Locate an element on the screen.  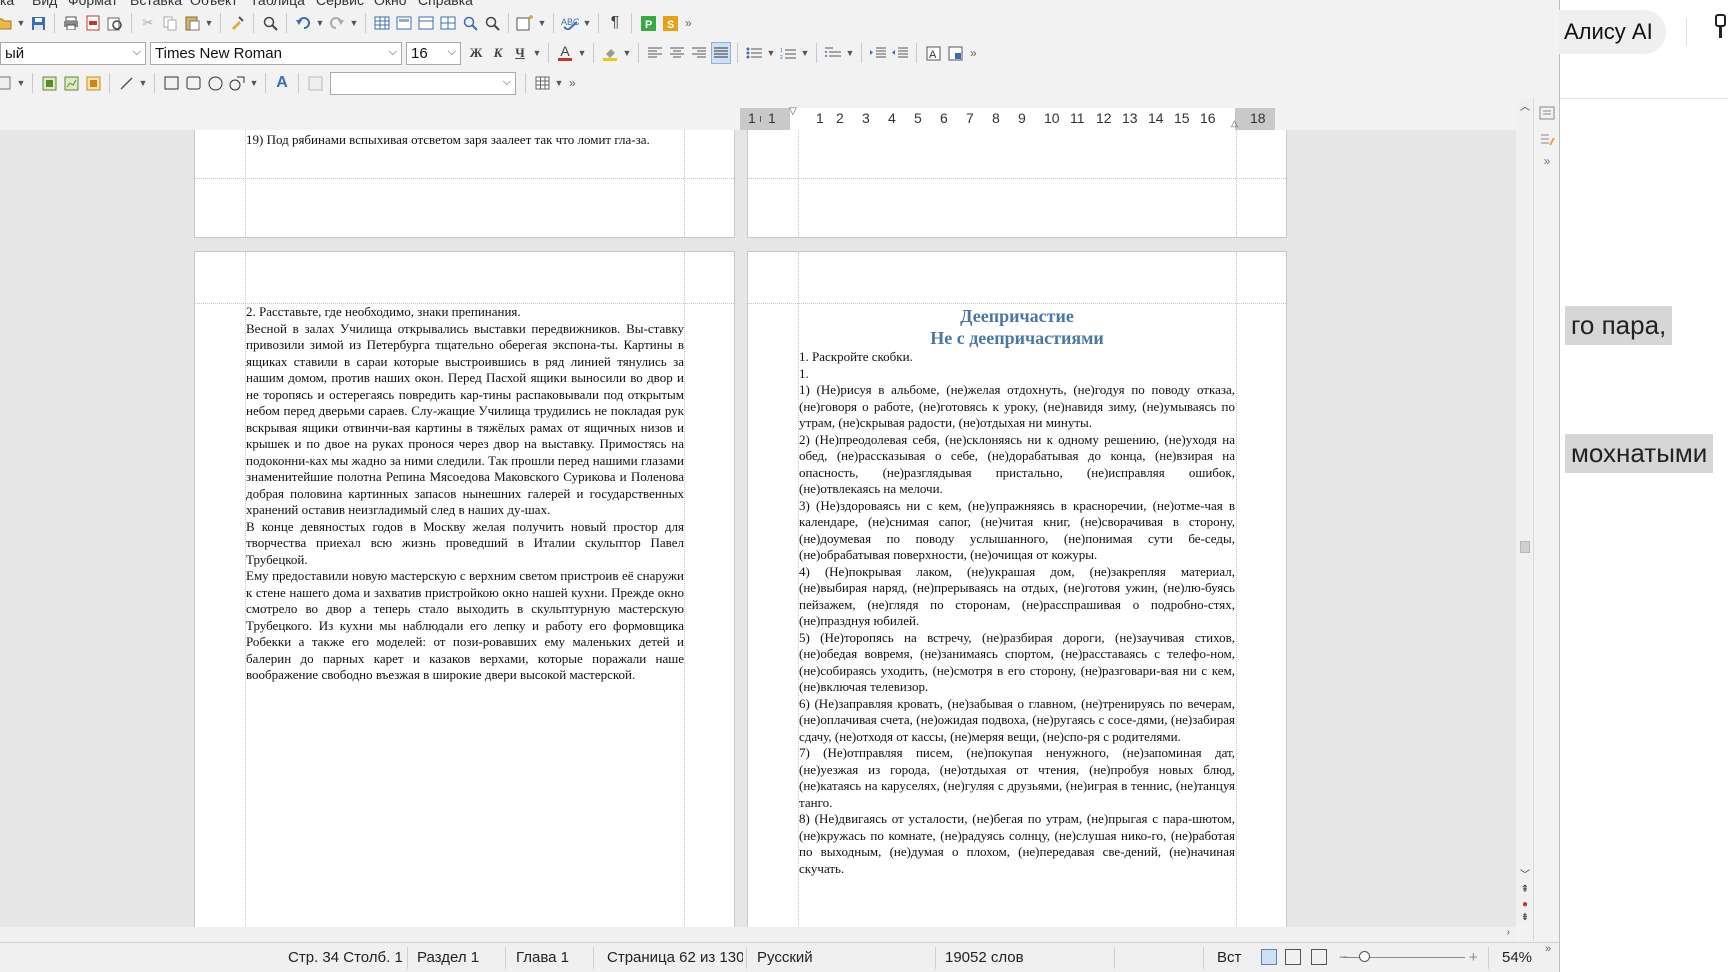
find-replace-icon is located at coordinates (270, 23).